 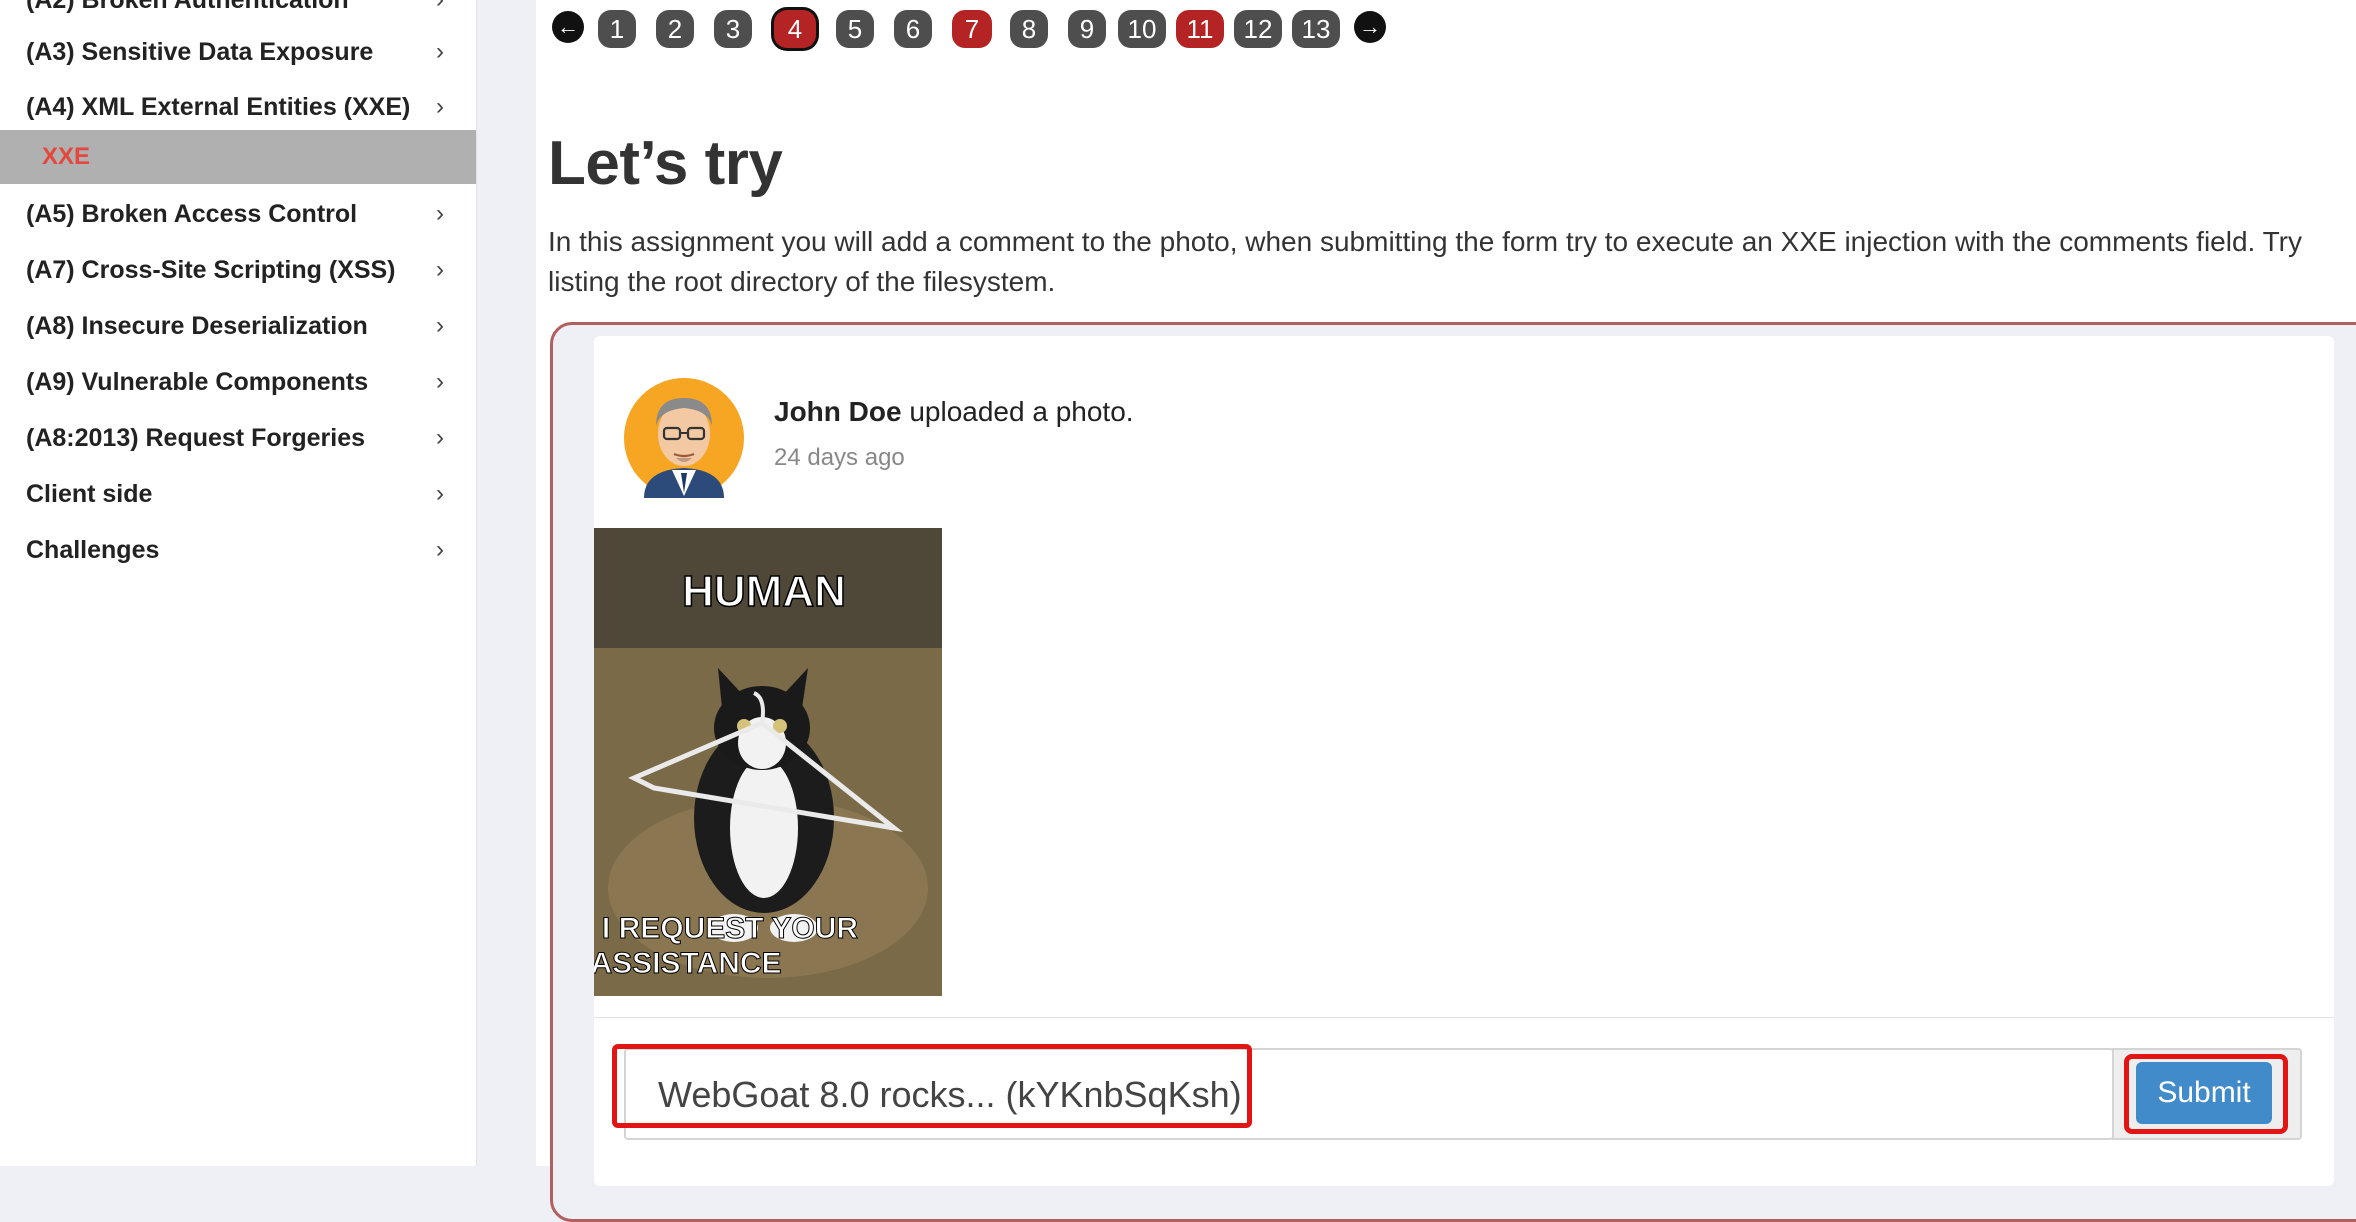 What do you see at coordinates (764, 591) in the screenshot?
I see `photo-caption-top: HUMAN` at bounding box center [764, 591].